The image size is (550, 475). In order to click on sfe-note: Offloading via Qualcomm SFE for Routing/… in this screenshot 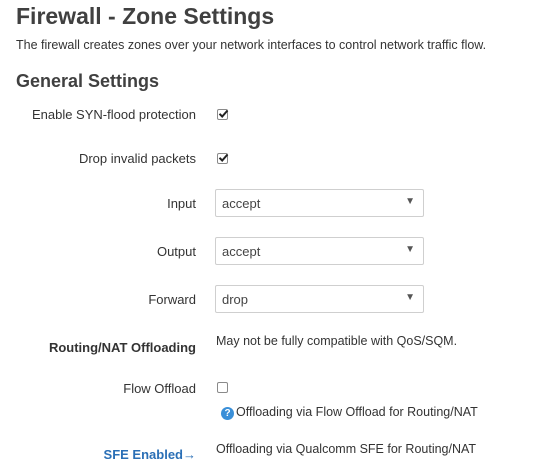, I will do `click(346, 449)`.